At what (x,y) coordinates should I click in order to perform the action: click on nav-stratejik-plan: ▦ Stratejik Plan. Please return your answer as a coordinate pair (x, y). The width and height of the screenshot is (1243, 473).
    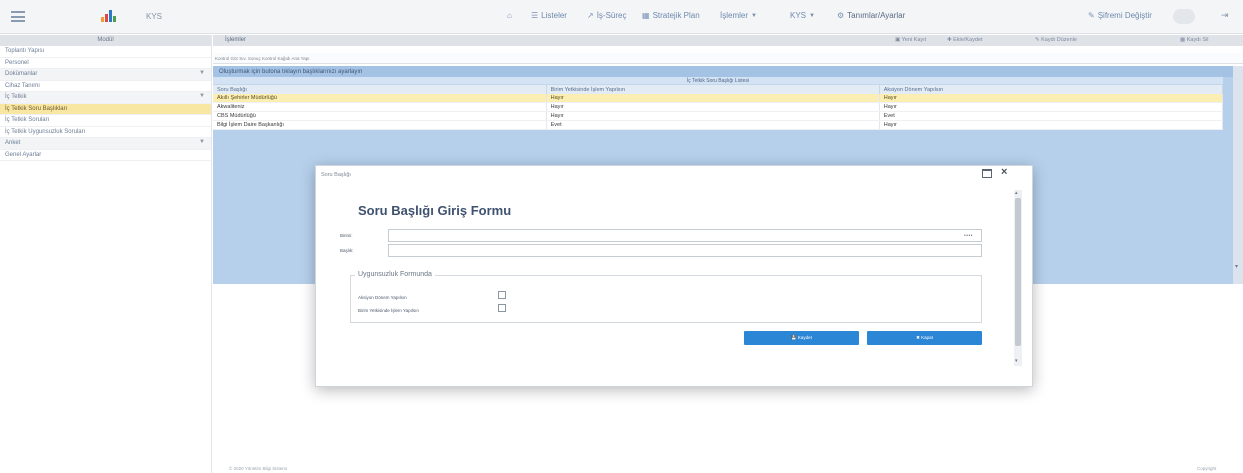
    Looking at the image, I should click on (671, 15).